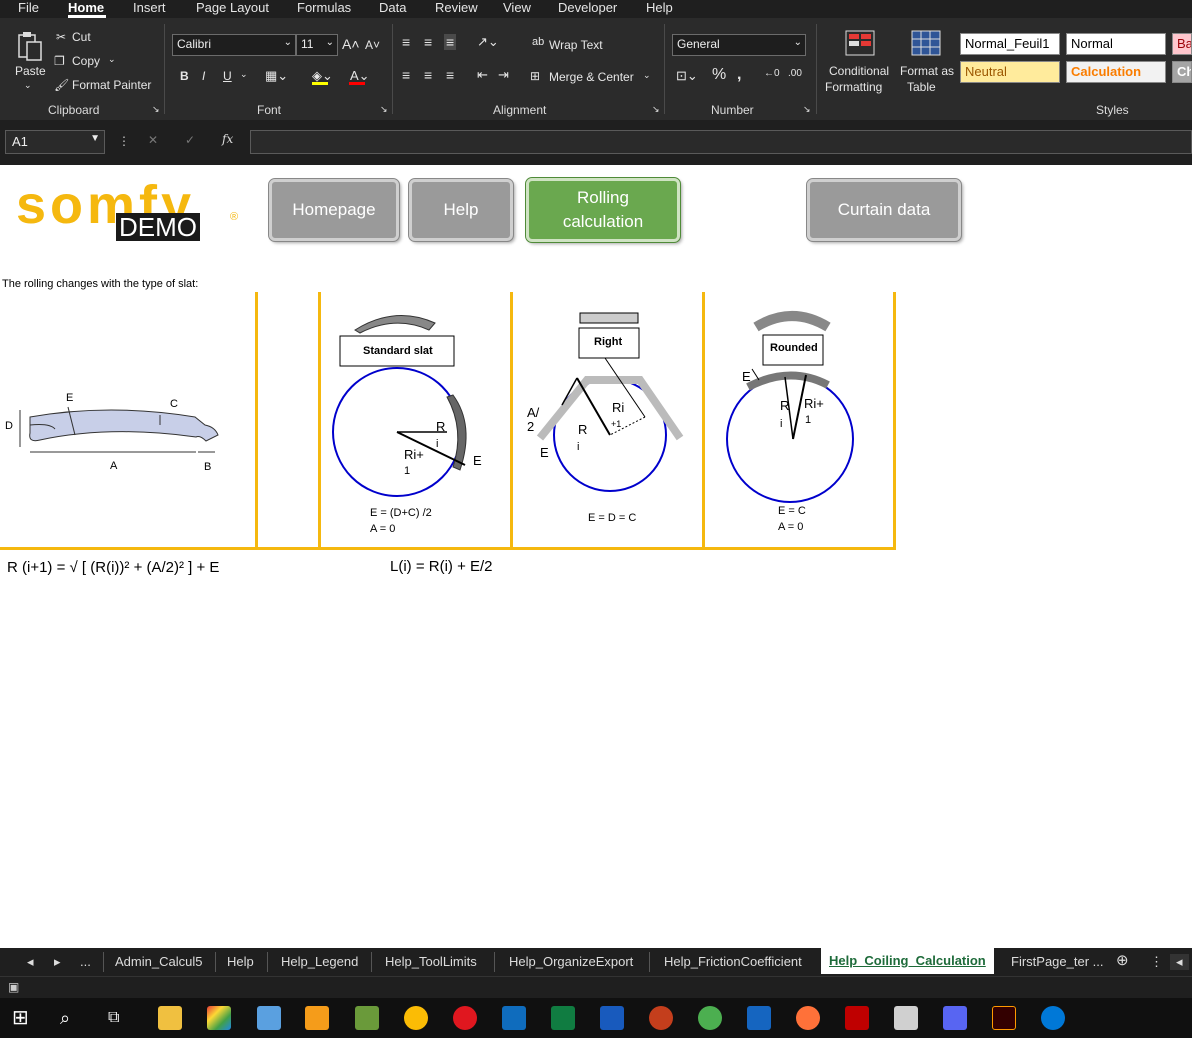 This screenshot has height=1038, width=1192. Describe the element at coordinates (351, 44) in the screenshot. I see `increase-font-icon: A˄` at that location.